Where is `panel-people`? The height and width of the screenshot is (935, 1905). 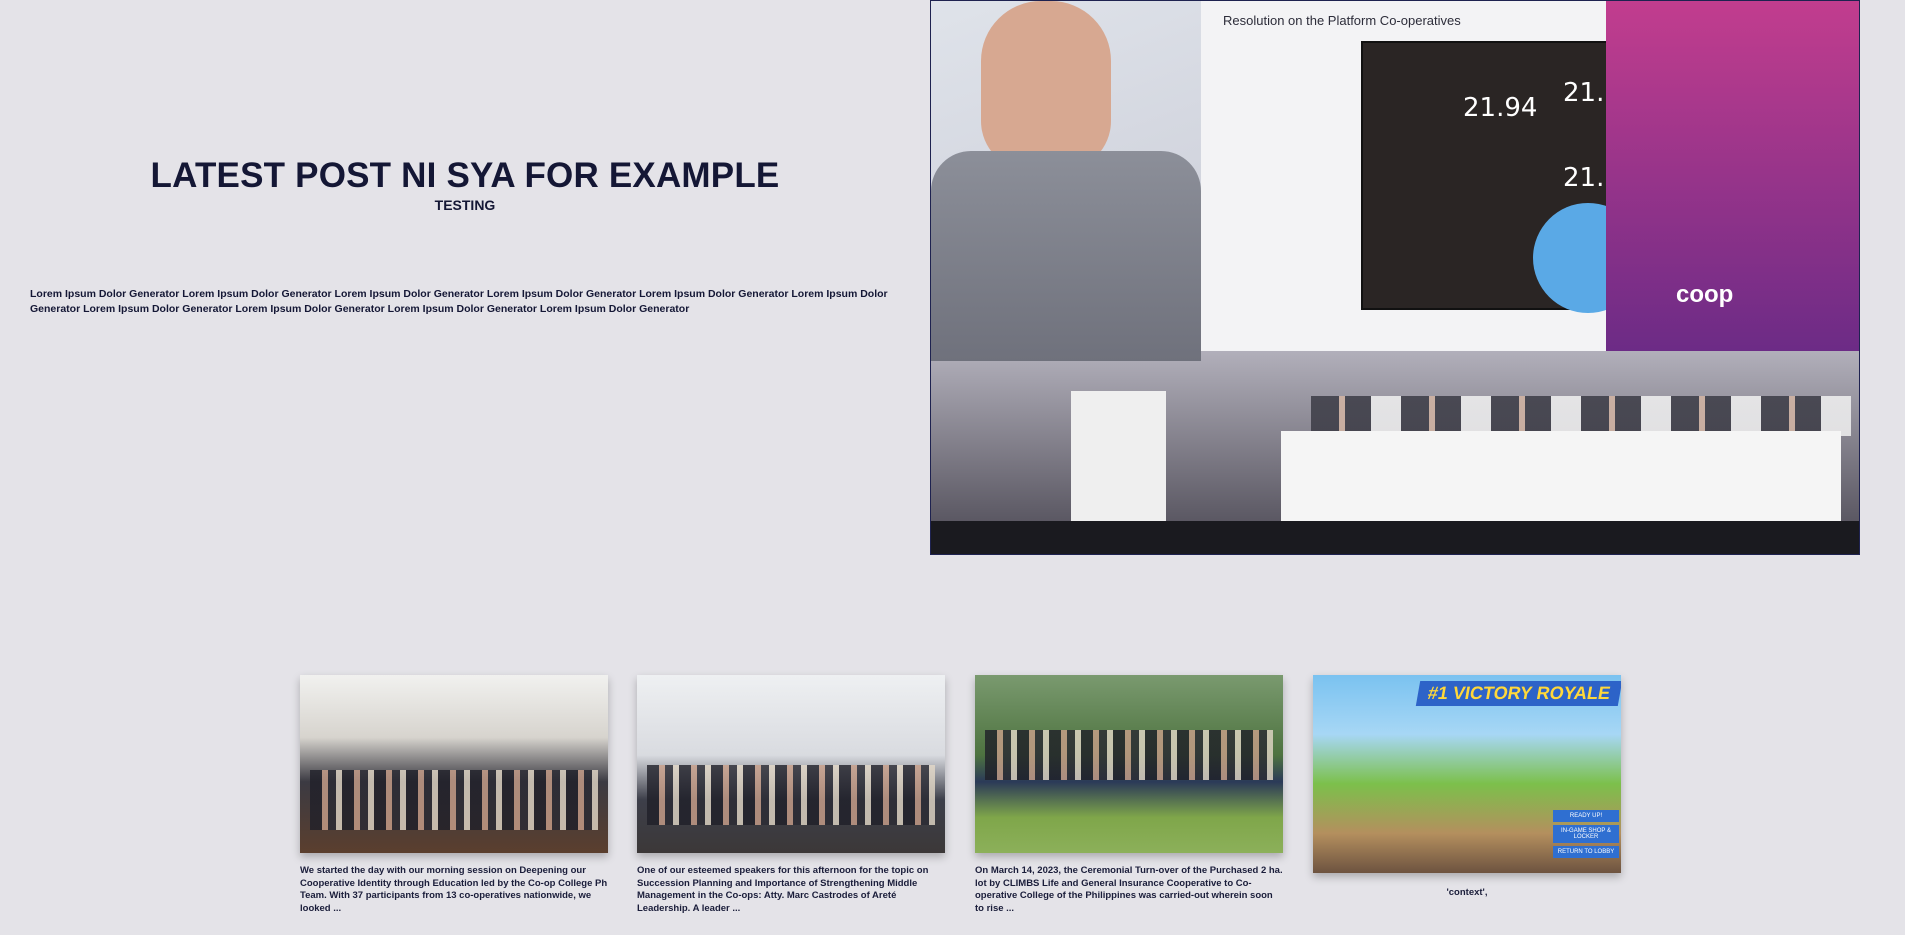 panel-people is located at coordinates (1581, 416).